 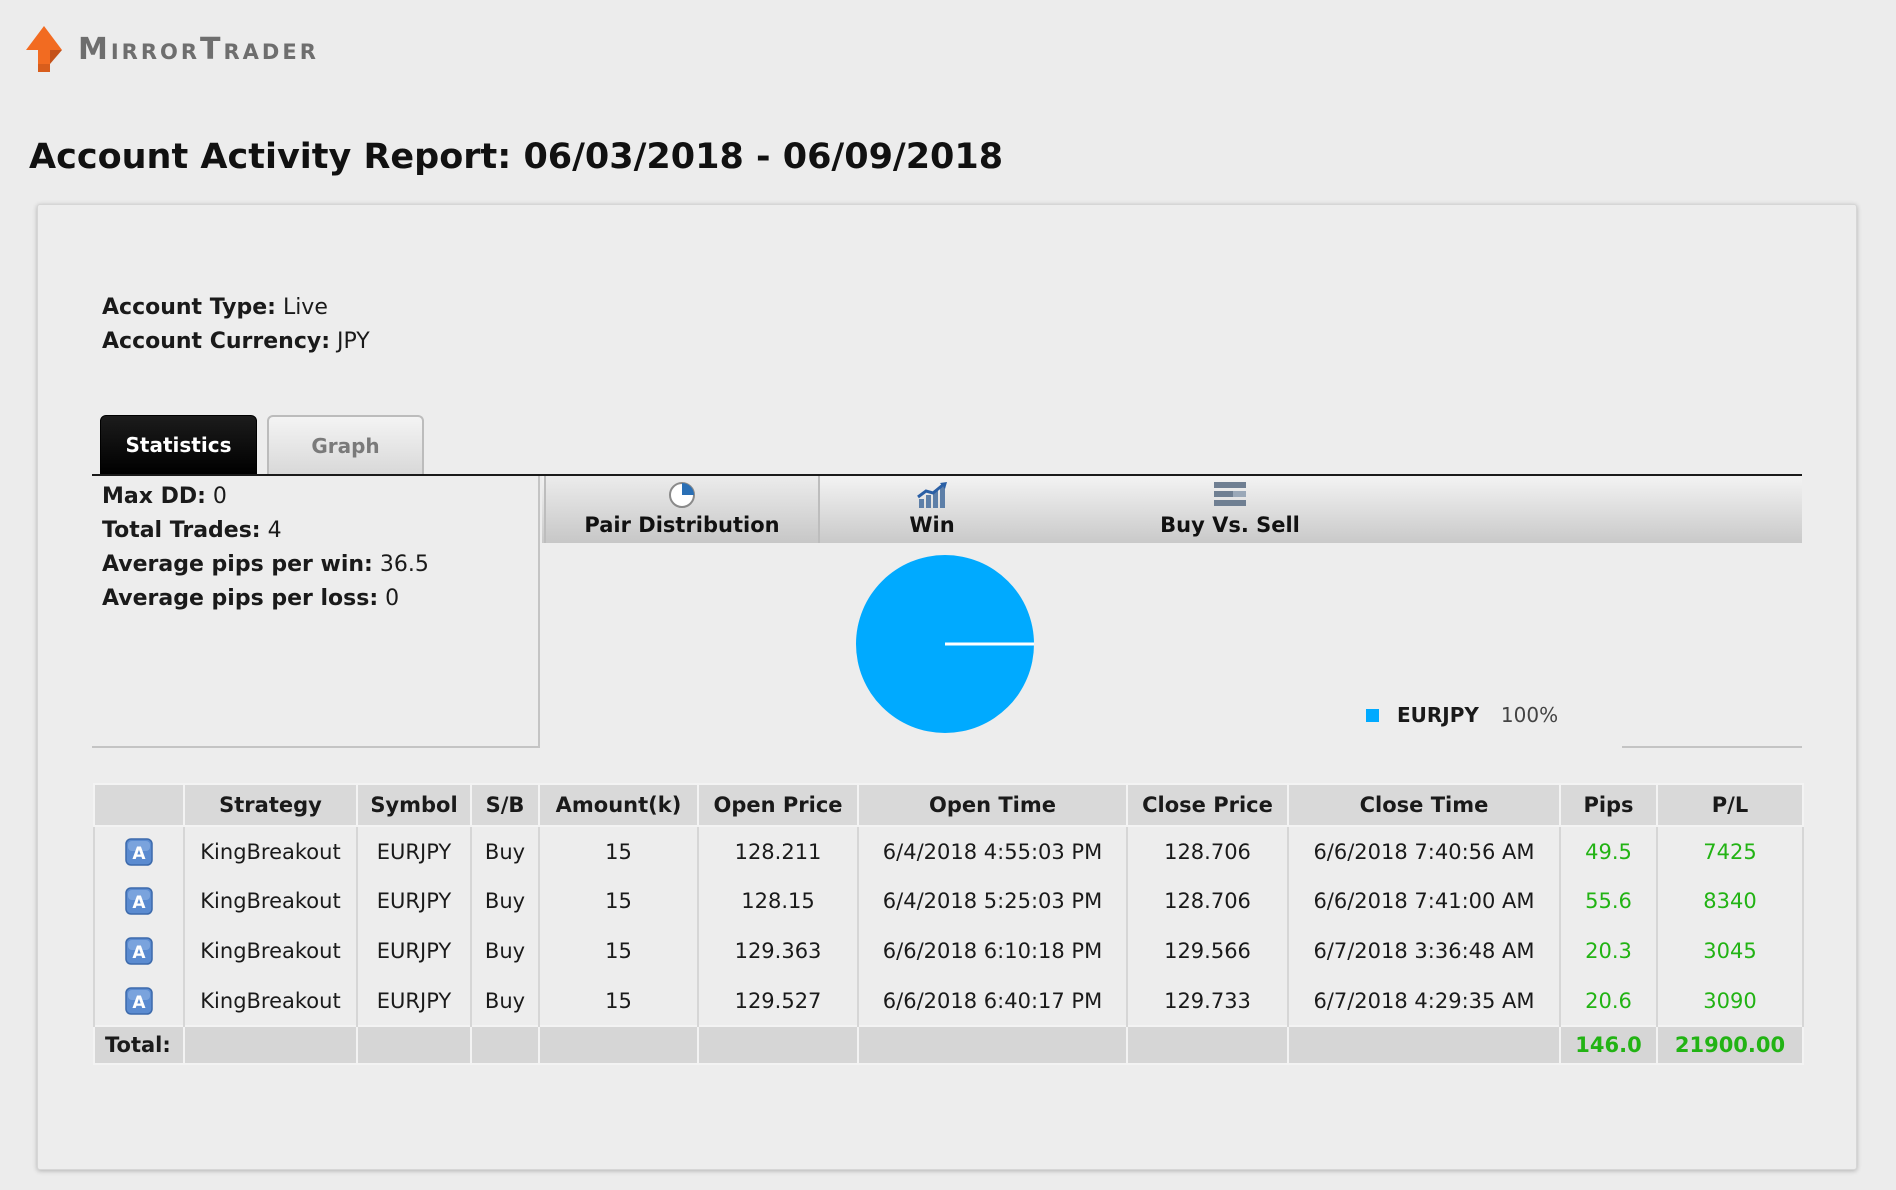 I want to click on column-header, so click(x=139, y=805).